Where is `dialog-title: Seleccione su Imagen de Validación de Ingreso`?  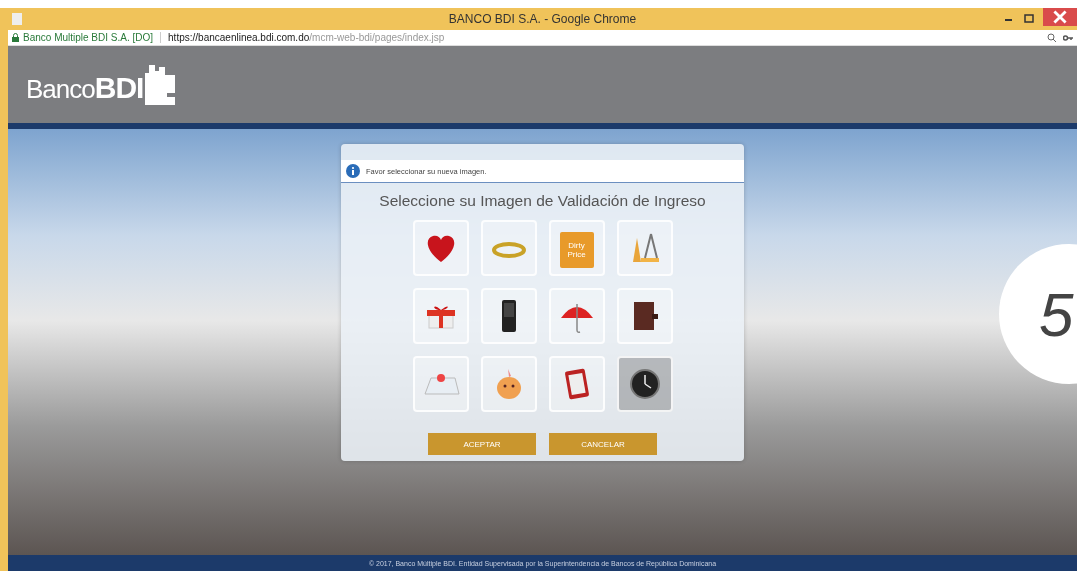
dialog-title: Seleccione su Imagen de Validación de Ingreso is located at coordinates (542, 201).